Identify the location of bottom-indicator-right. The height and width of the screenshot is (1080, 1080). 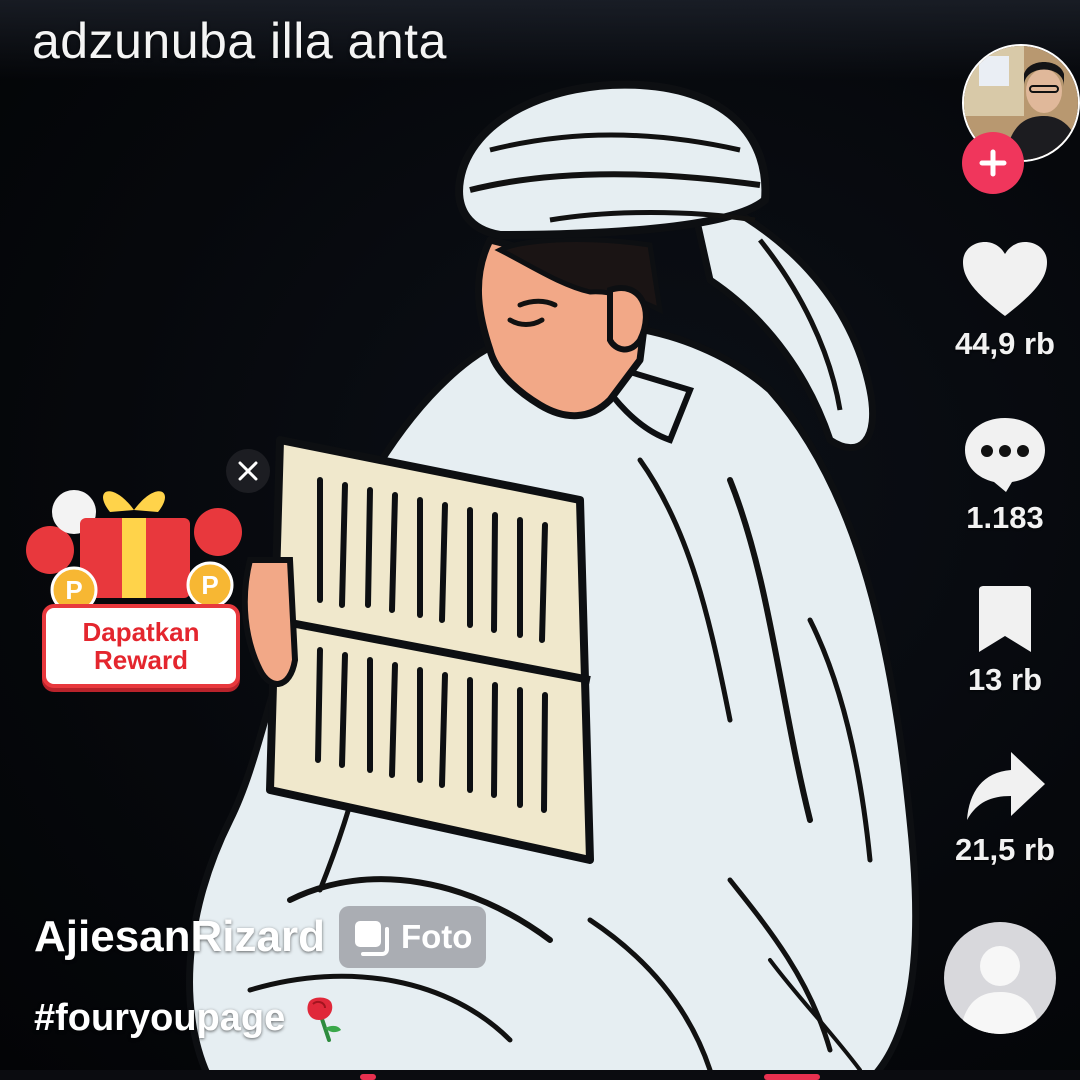
(792, 1077).